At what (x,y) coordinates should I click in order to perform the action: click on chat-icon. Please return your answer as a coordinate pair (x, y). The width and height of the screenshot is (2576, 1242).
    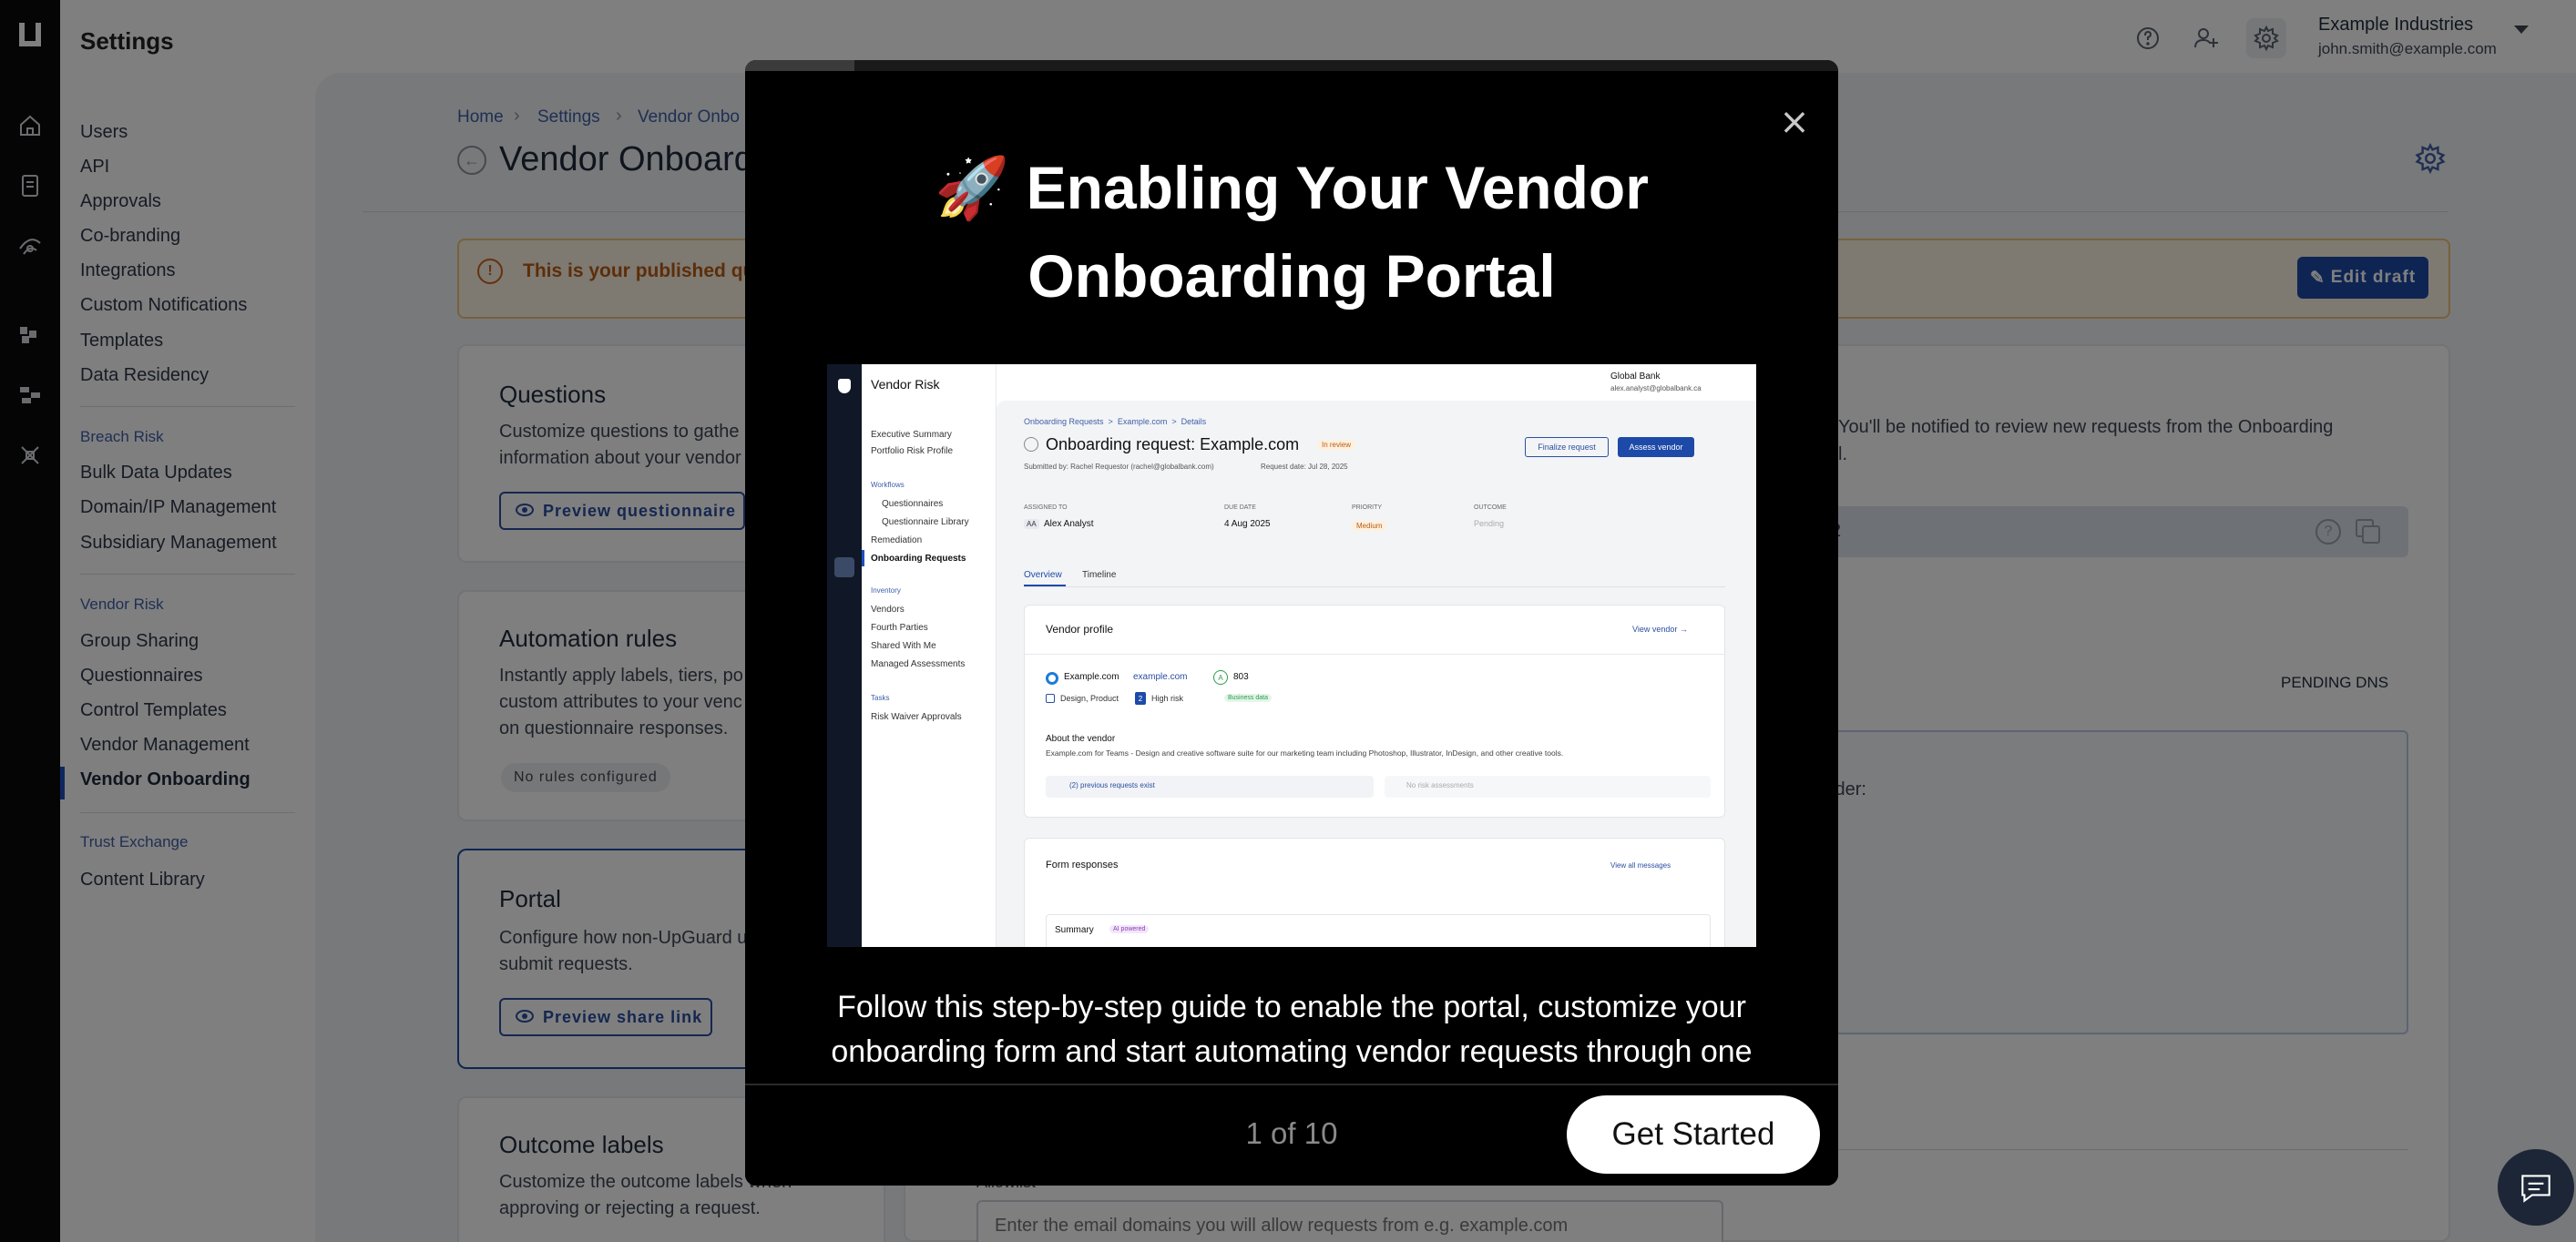
    Looking at the image, I should click on (2536, 1187).